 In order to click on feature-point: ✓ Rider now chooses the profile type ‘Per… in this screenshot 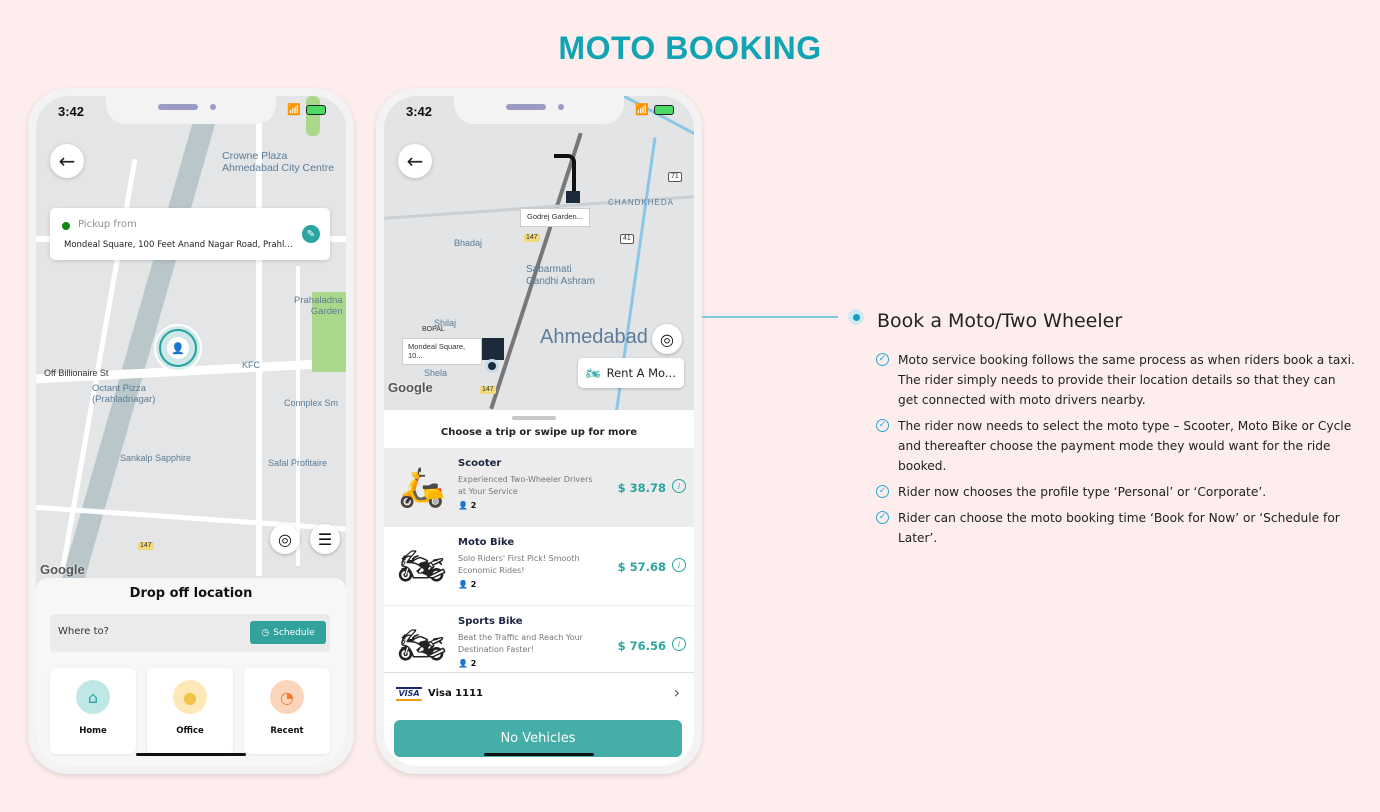, I will do `click(1116, 492)`.